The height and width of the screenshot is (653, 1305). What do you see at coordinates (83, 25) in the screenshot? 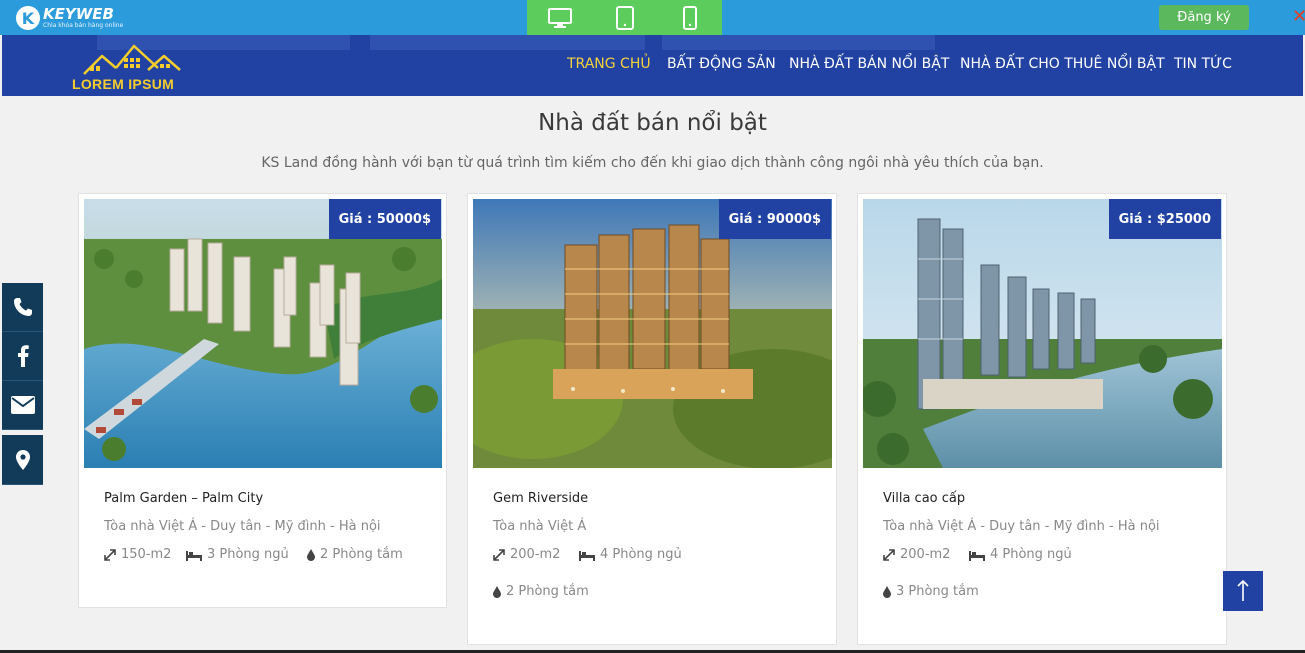
I see `keyweb-tagline: Chìa khóa bán hàng online` at bounding box center [83, 25].